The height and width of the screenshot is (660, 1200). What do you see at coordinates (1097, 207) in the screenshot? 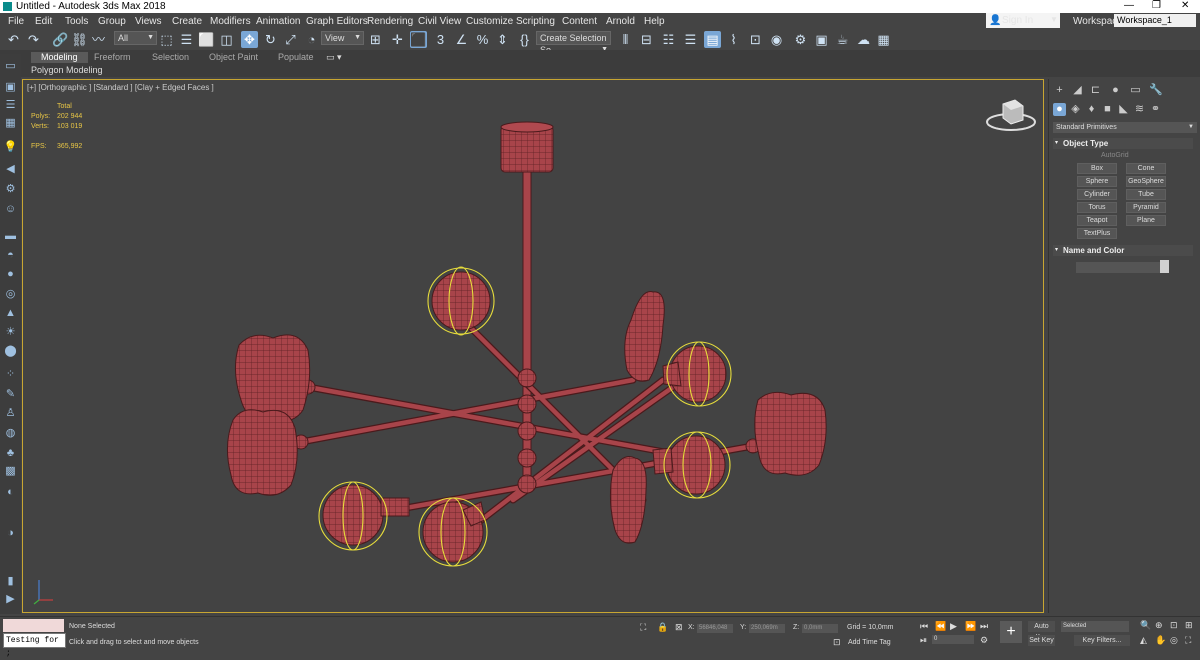
I see `torus-button: Torus` at bounding box center [1097, 207].